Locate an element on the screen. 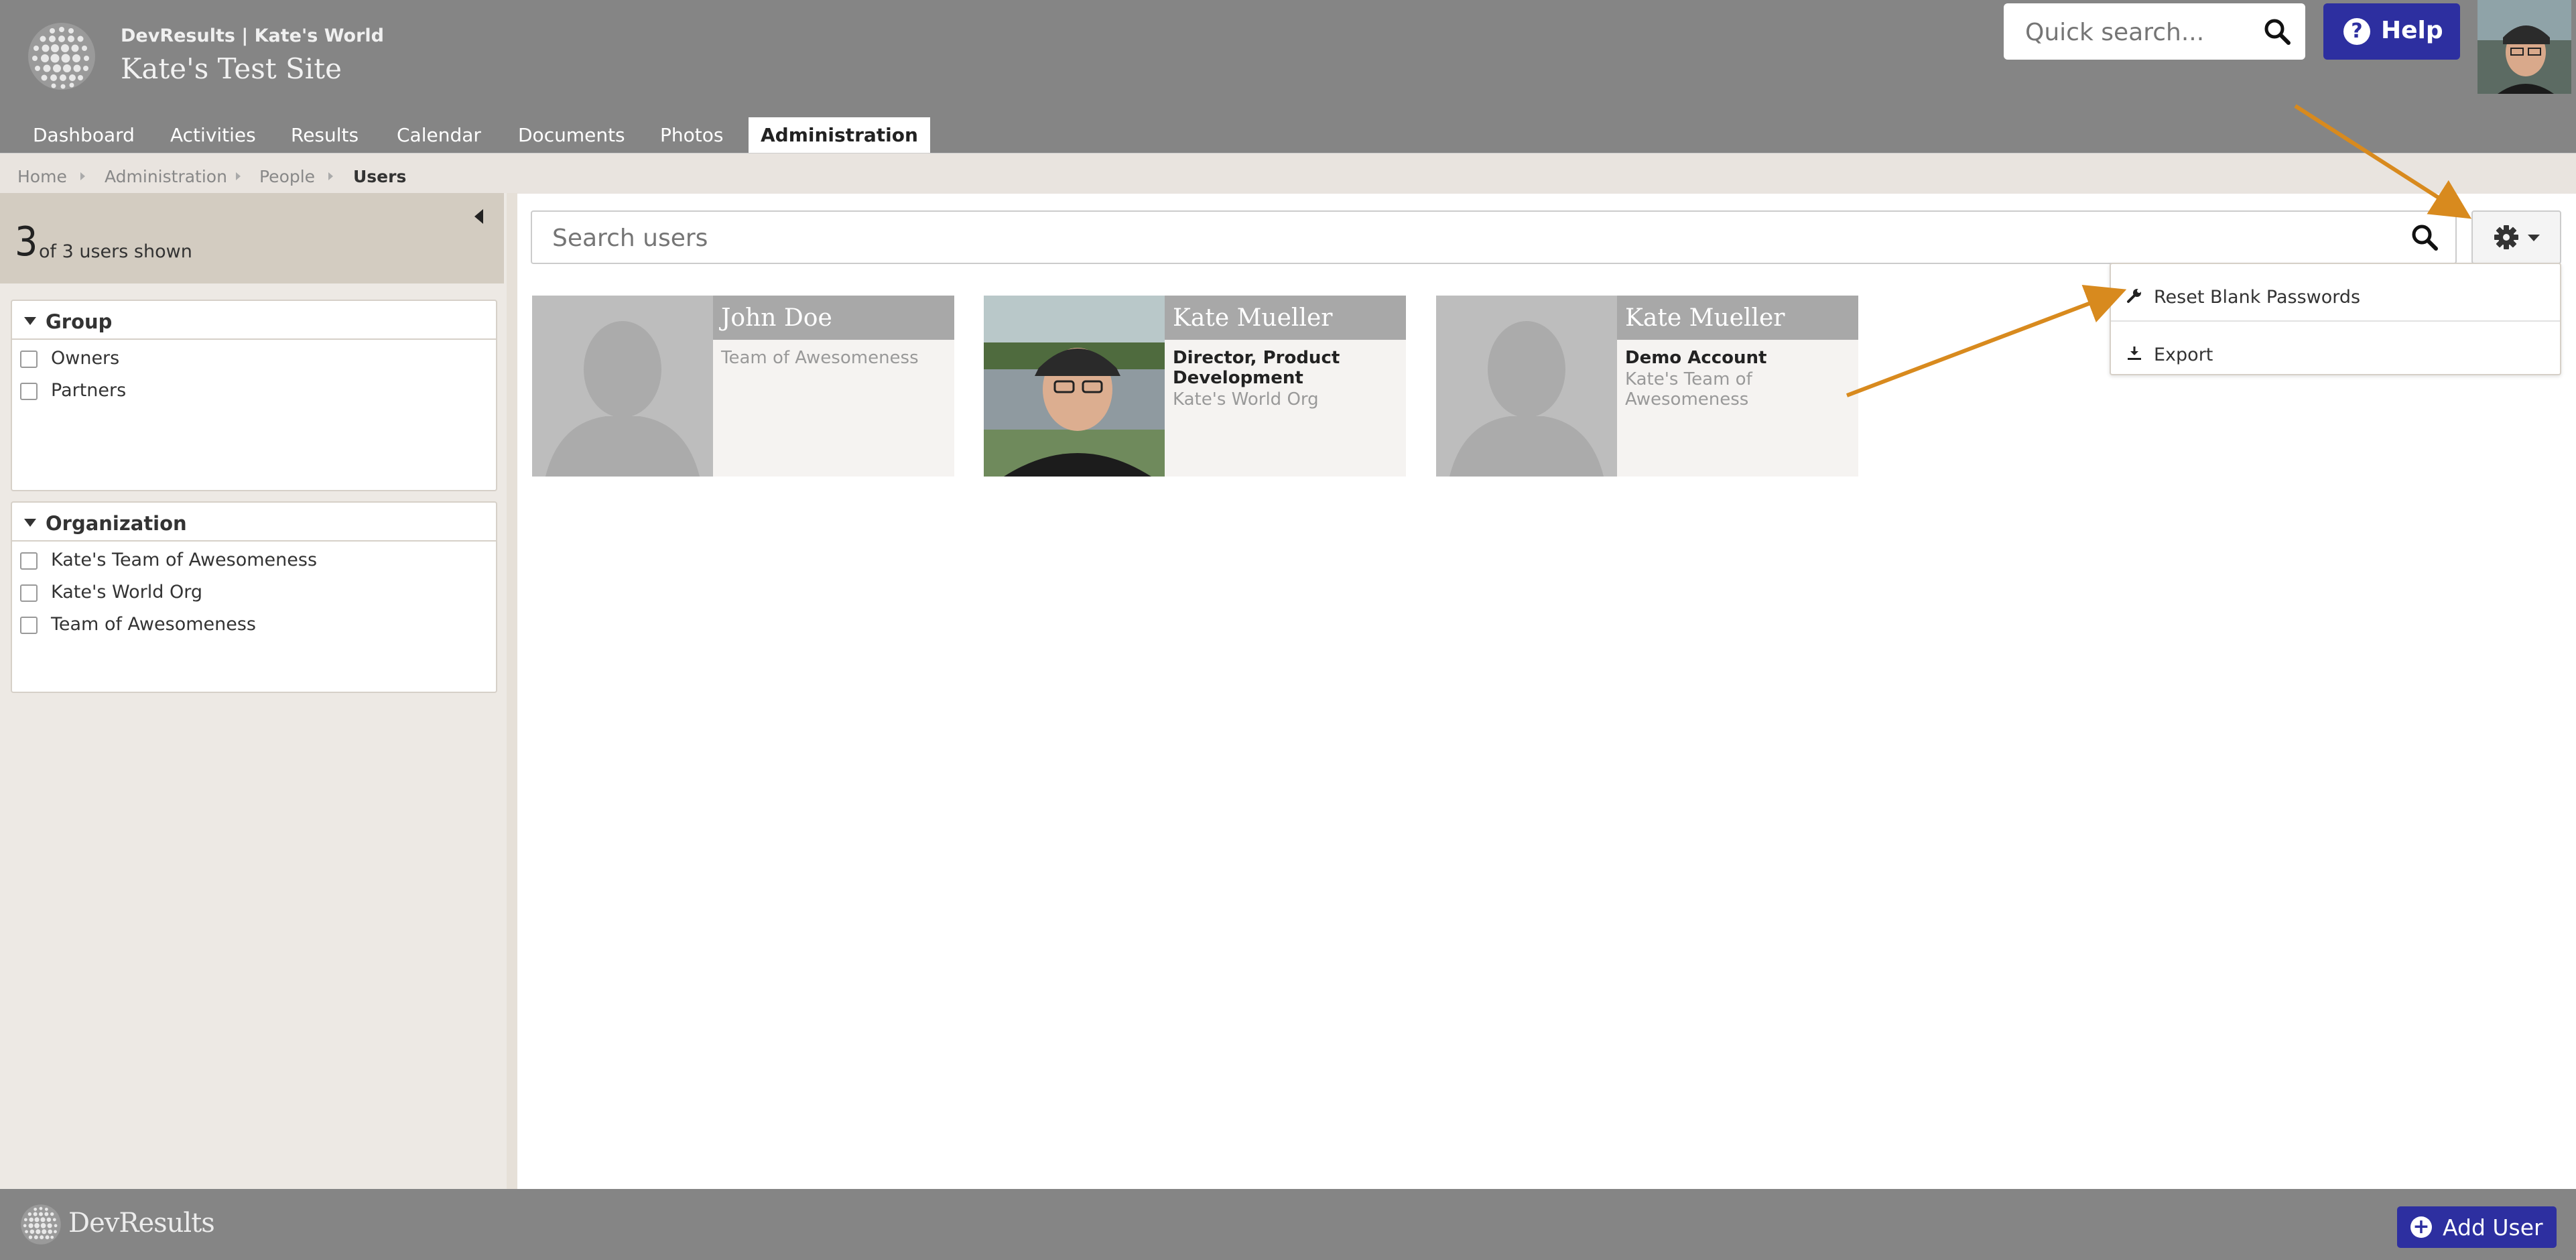 The image size is (2576, 1260). user-organization: Kate's Team of Awesomeness is located at coordinates (1688, 389).